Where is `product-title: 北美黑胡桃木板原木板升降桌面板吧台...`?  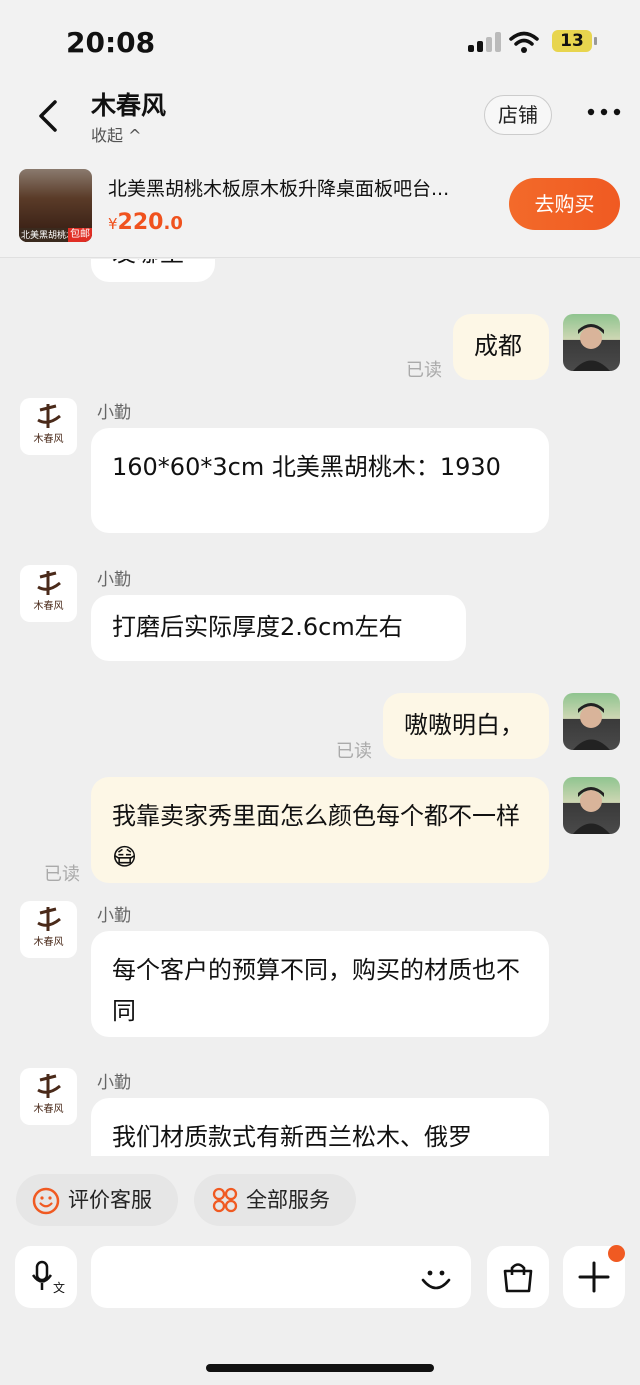 product-title: 北美黑胡桃木板原木板升降桌面板吧台... is located at coordinates (279, 189).